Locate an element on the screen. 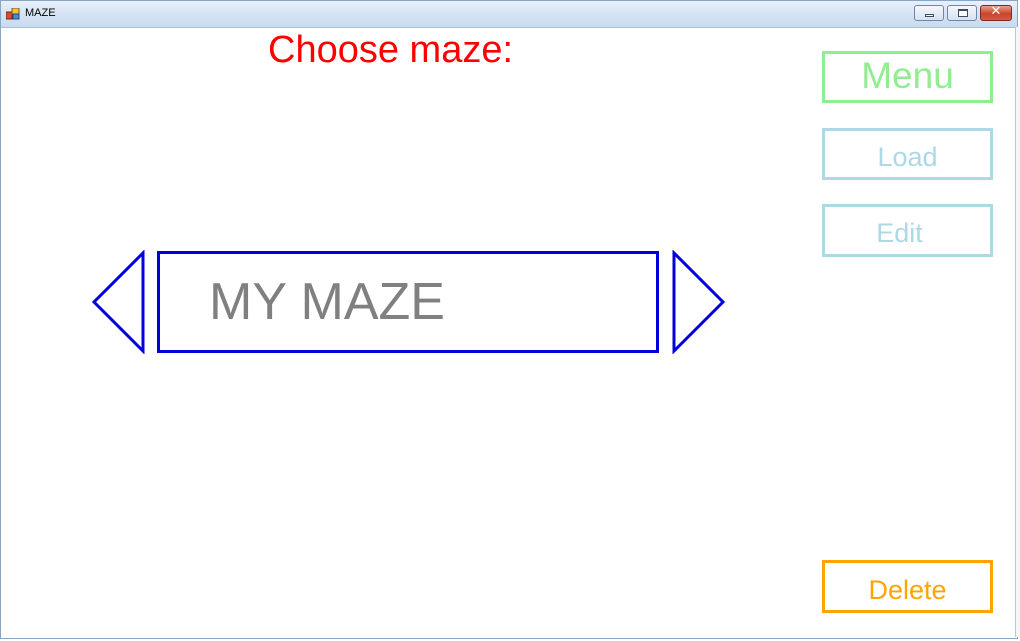 The image size is (1020, 641). minimize-icon is located at coordinates (929, 15).